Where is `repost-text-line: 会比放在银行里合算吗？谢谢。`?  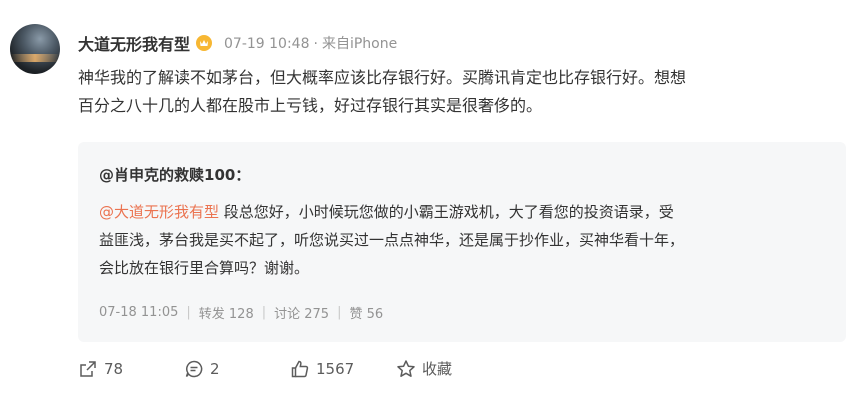 repost-text-line: 会比放在银行里合算吗？谢谢。 is located at coordinates (204, 268).